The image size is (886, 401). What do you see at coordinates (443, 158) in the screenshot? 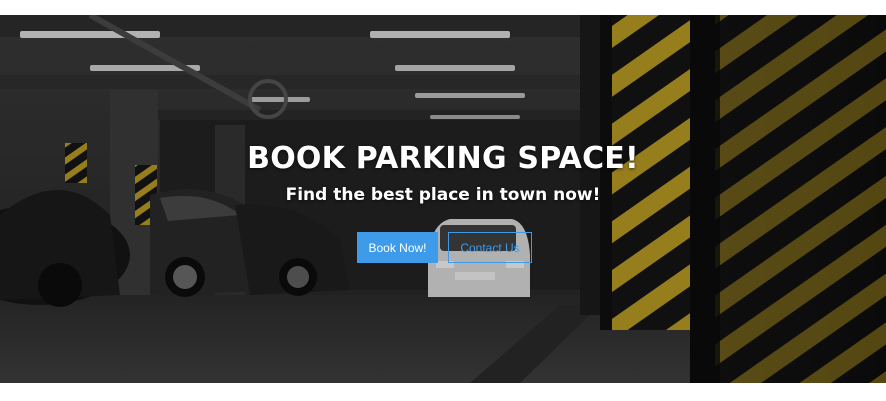
I see `hero-title: BOOK PARKING SPACE!` at bounding box center [443, 158].